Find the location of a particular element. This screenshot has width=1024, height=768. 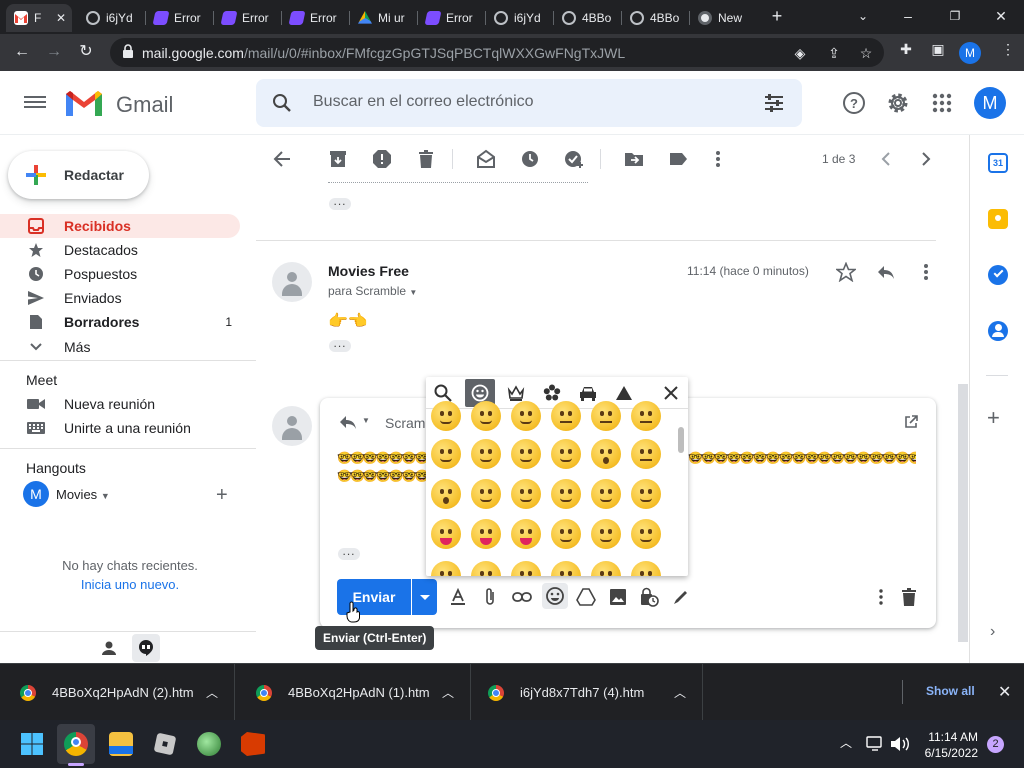

network-icon is located at coordinates (875, 744).